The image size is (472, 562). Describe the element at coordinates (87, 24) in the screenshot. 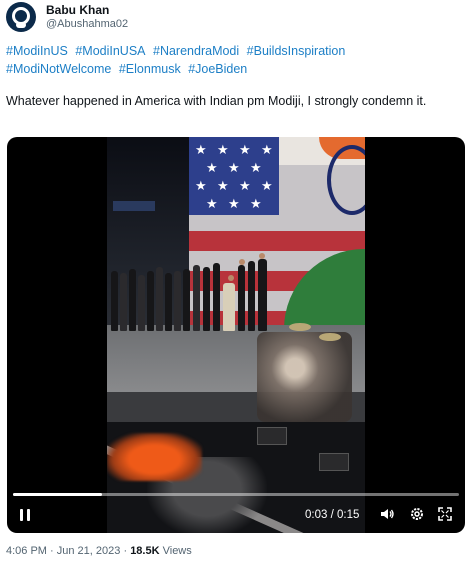

I see `author-handle: @Abushahma02` at that location.